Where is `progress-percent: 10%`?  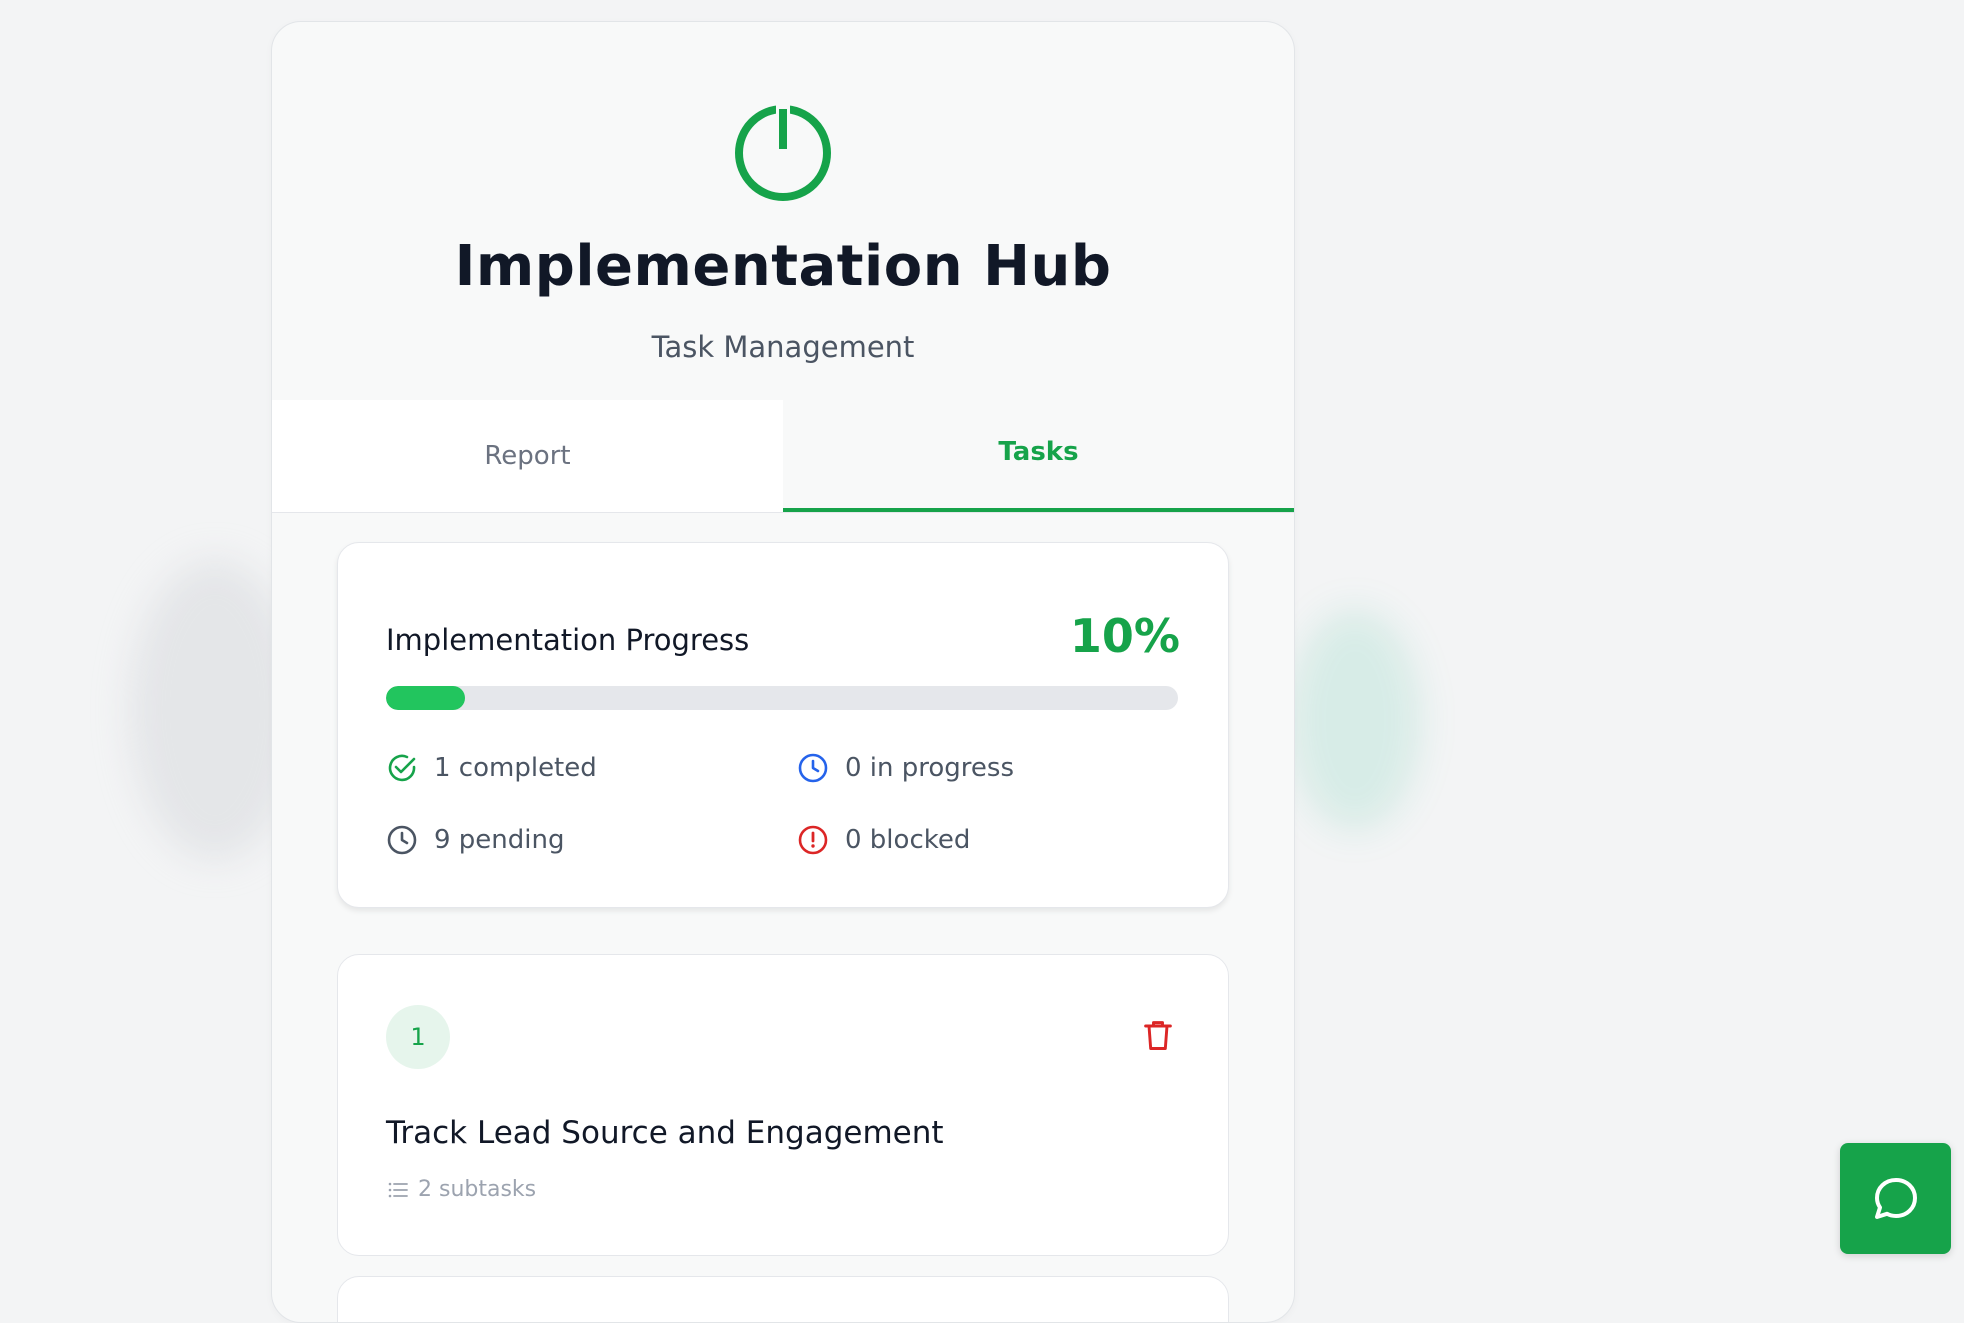 progress-percent: 10% is located at coordinates (1124, 636).